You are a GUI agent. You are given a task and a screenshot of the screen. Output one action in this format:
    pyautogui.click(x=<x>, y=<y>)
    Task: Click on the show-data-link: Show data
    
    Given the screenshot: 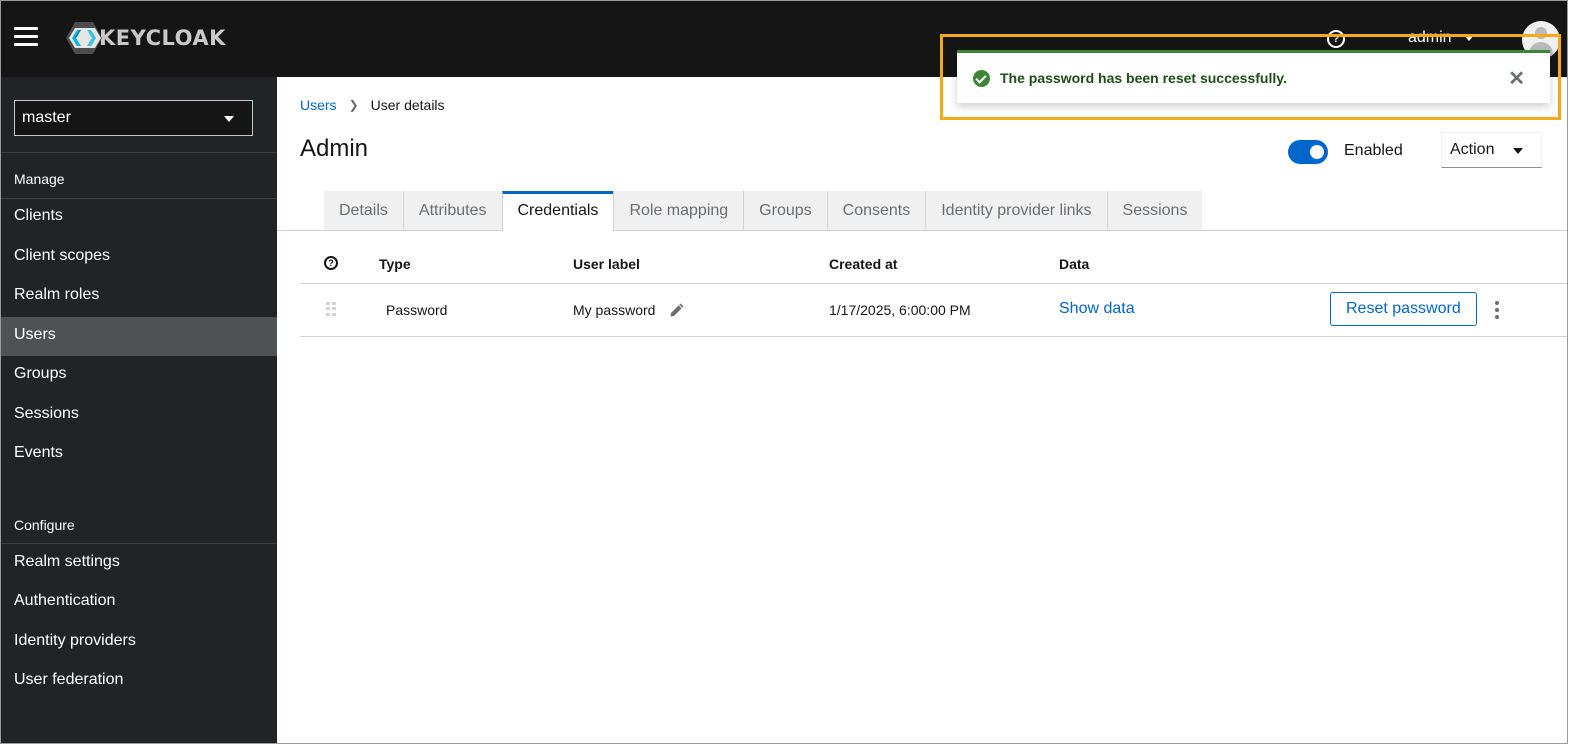 What is the action you would take?
    pyautogui.click(x=1097, y=309)
    